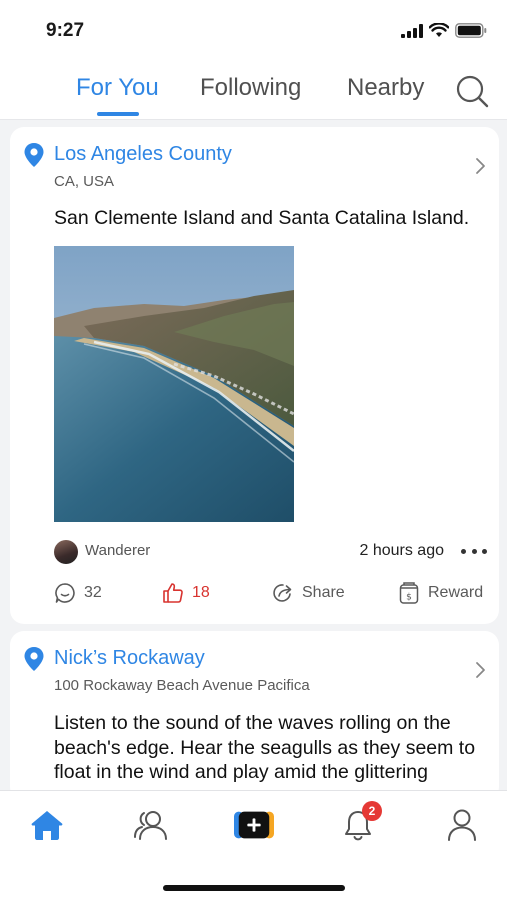 The image size is (507, 900). Describe the element at coordinates (173, 593) in the screenshot. I see `thumbs-up-icon` at that location.